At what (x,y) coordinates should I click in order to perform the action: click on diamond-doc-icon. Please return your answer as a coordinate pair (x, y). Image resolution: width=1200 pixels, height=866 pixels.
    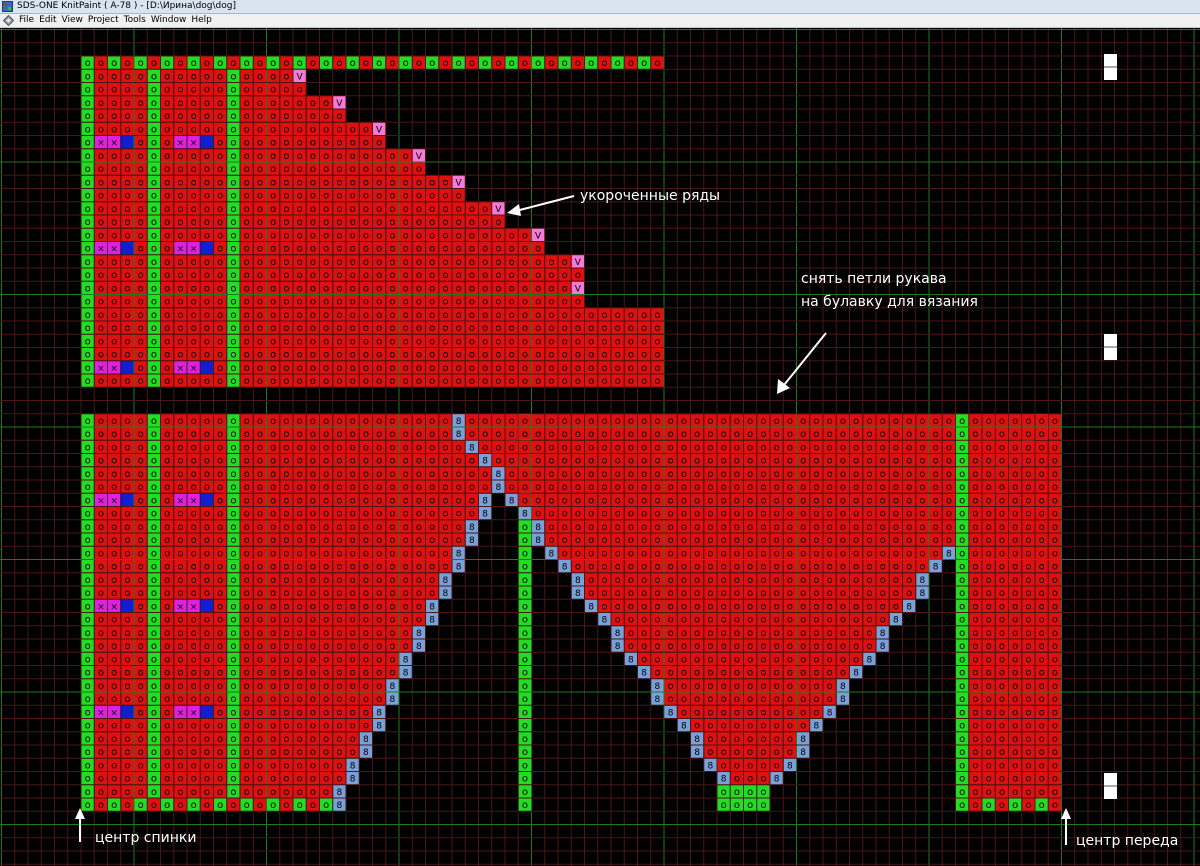
    Looking at the image, I should click on (8, 20).